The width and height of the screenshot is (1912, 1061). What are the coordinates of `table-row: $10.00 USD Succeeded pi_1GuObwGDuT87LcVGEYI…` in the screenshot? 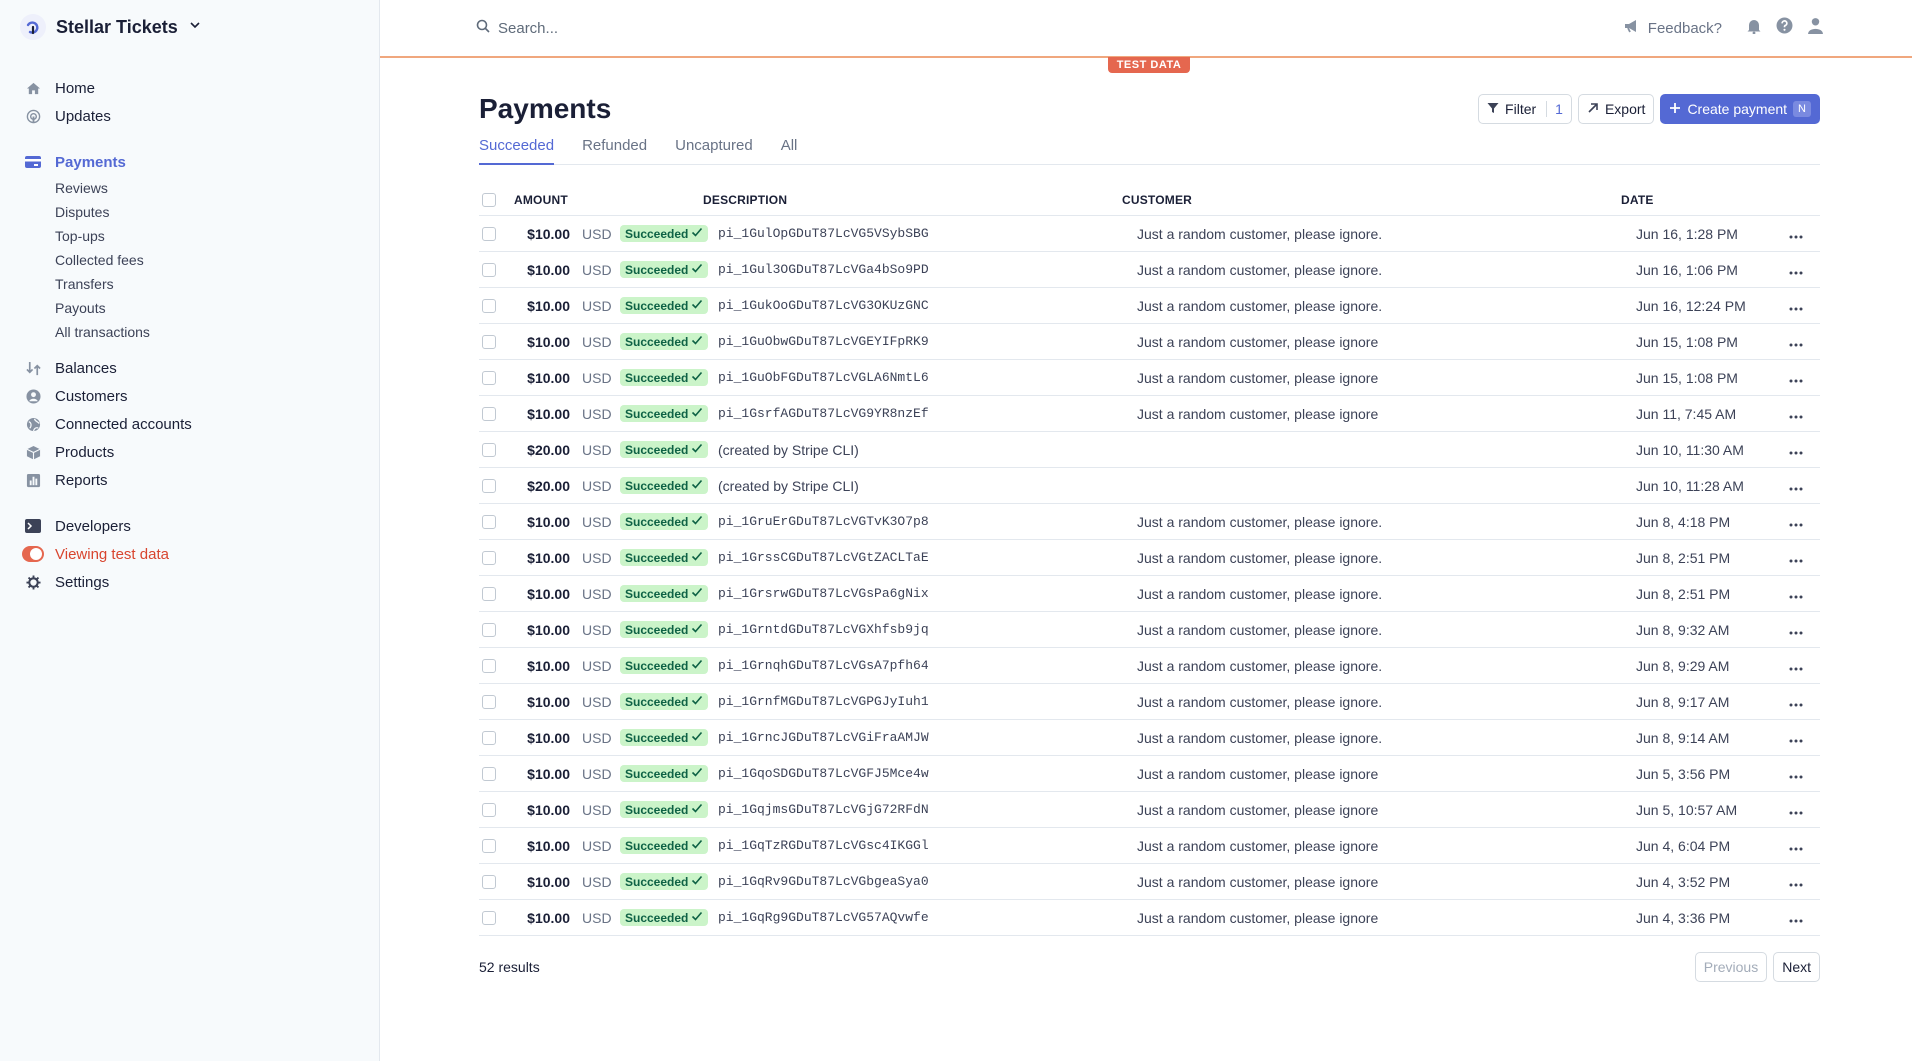 It's located at (1149, 342).